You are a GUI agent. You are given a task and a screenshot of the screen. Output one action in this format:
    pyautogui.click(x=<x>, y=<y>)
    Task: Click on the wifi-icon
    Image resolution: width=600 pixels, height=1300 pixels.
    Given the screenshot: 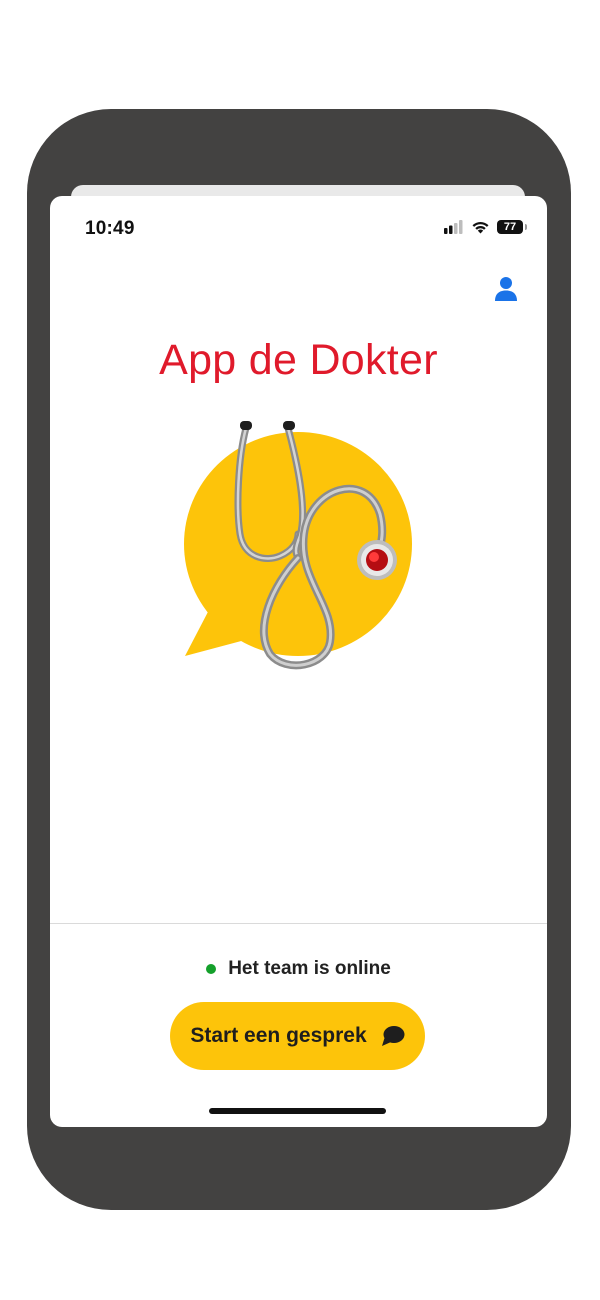 What is the action you would take?
    pyautogui.click(x=480, y=227)
    